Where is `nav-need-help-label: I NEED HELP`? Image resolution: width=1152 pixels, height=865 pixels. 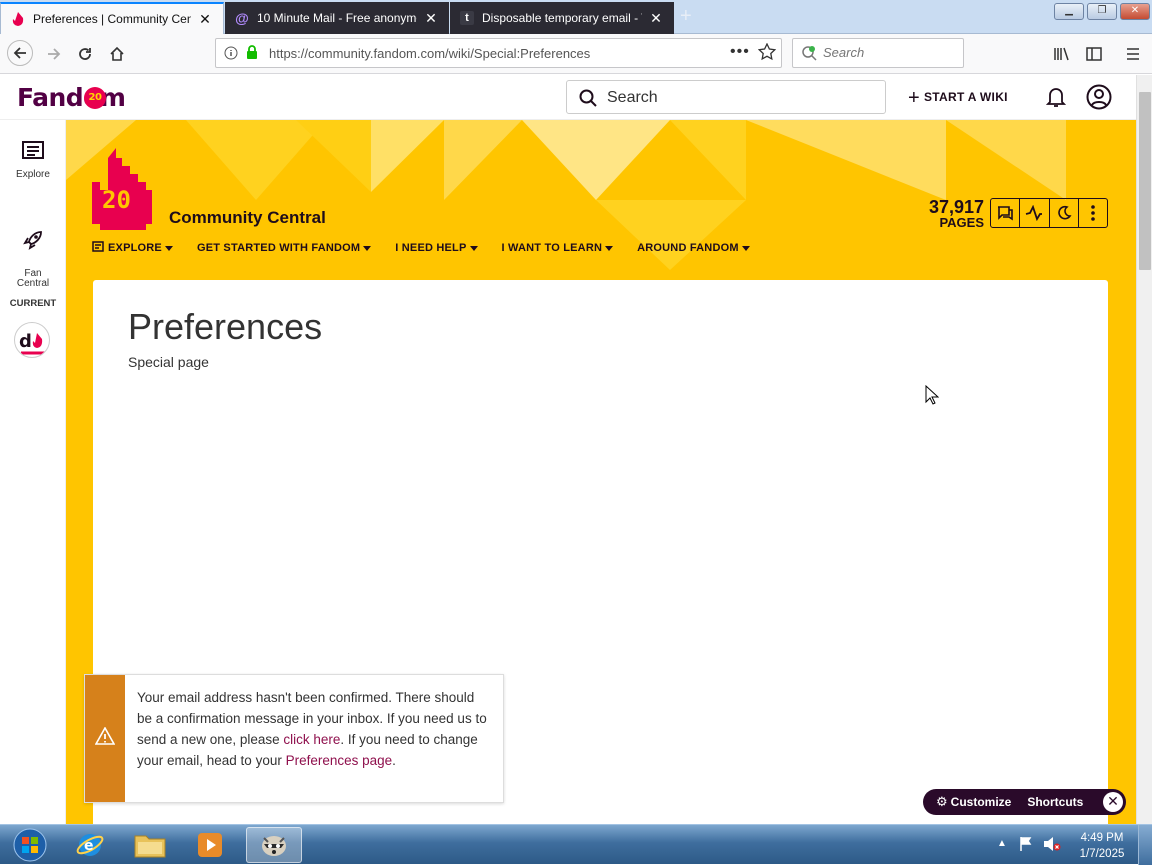 nav-need-help-label: I NEED HELP is located at coordinates (431, 248).